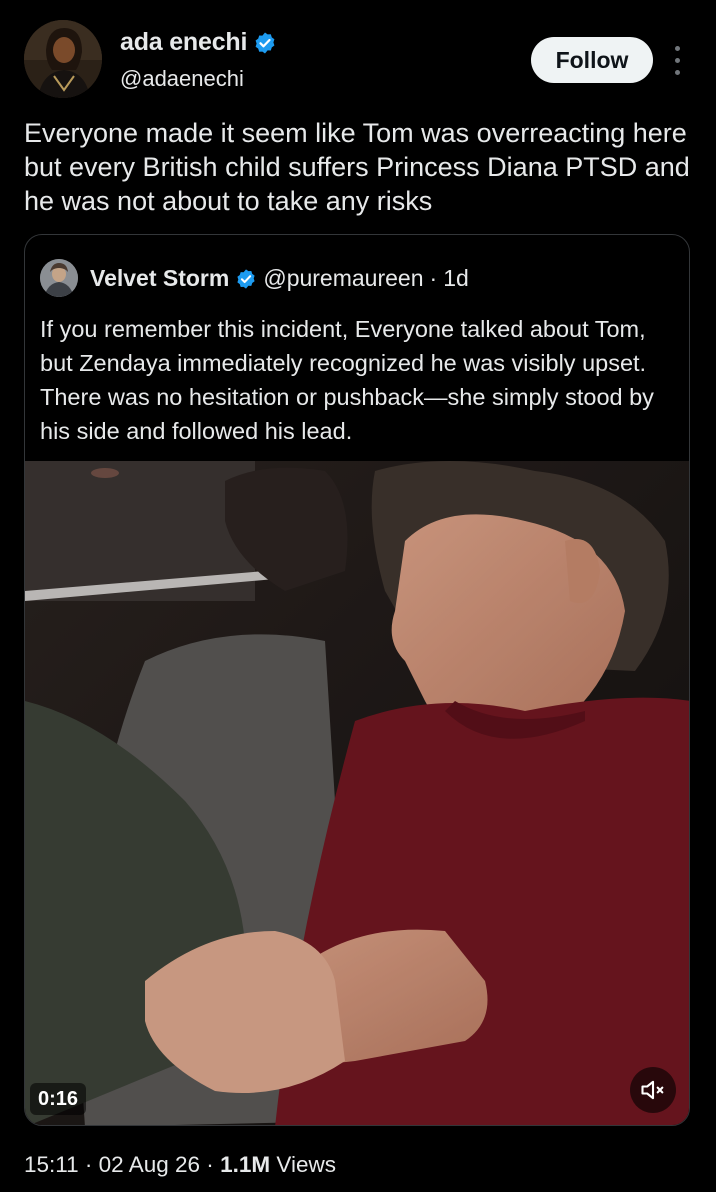  What do you see at coordinates (306, 1164) in the screenshot?
I see `views-label: Views` at bounding box center [306, 1164].